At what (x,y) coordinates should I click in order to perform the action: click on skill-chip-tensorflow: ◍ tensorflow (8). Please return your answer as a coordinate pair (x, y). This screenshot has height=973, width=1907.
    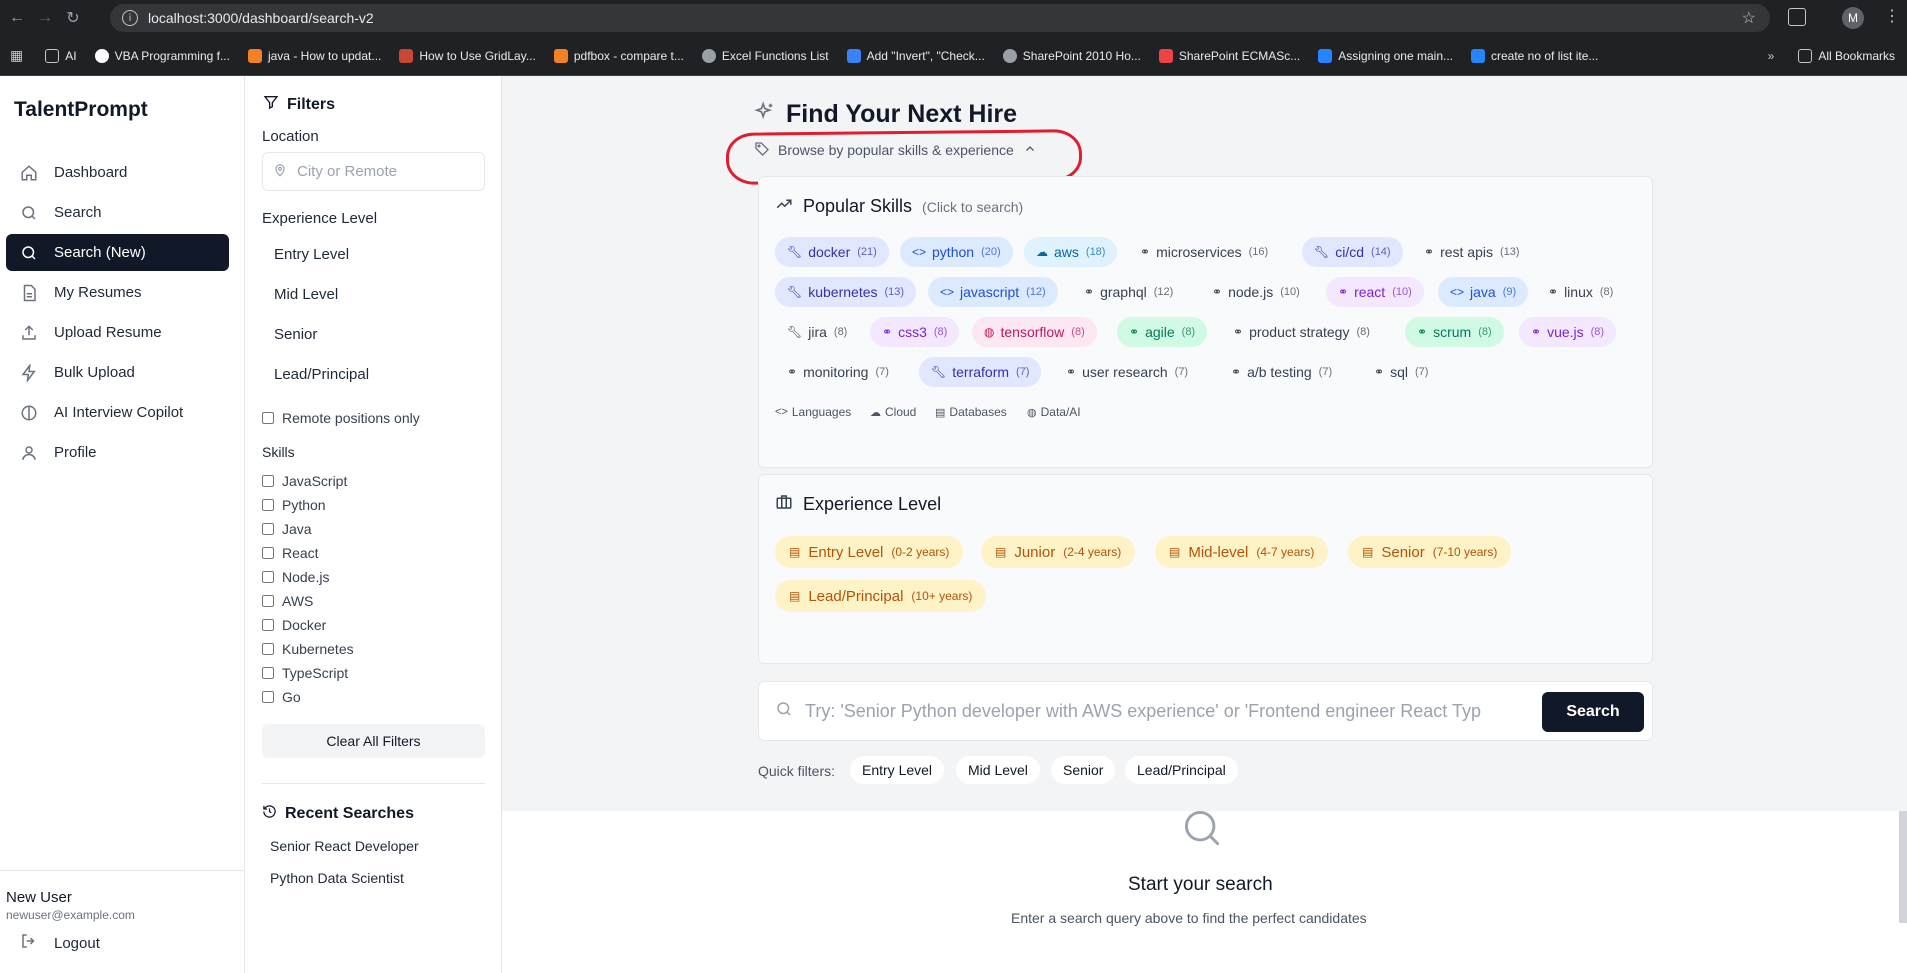
    Looking at the image, I should click on (1034, 332).